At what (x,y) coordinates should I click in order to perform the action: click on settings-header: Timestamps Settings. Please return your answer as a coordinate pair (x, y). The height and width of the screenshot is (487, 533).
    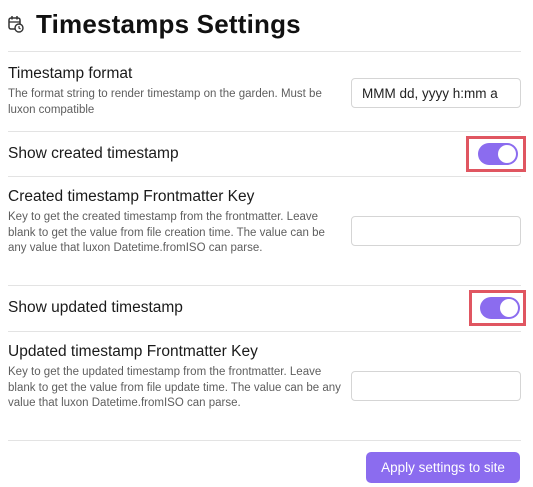
    Looking at the image, I should click on (154, 24).